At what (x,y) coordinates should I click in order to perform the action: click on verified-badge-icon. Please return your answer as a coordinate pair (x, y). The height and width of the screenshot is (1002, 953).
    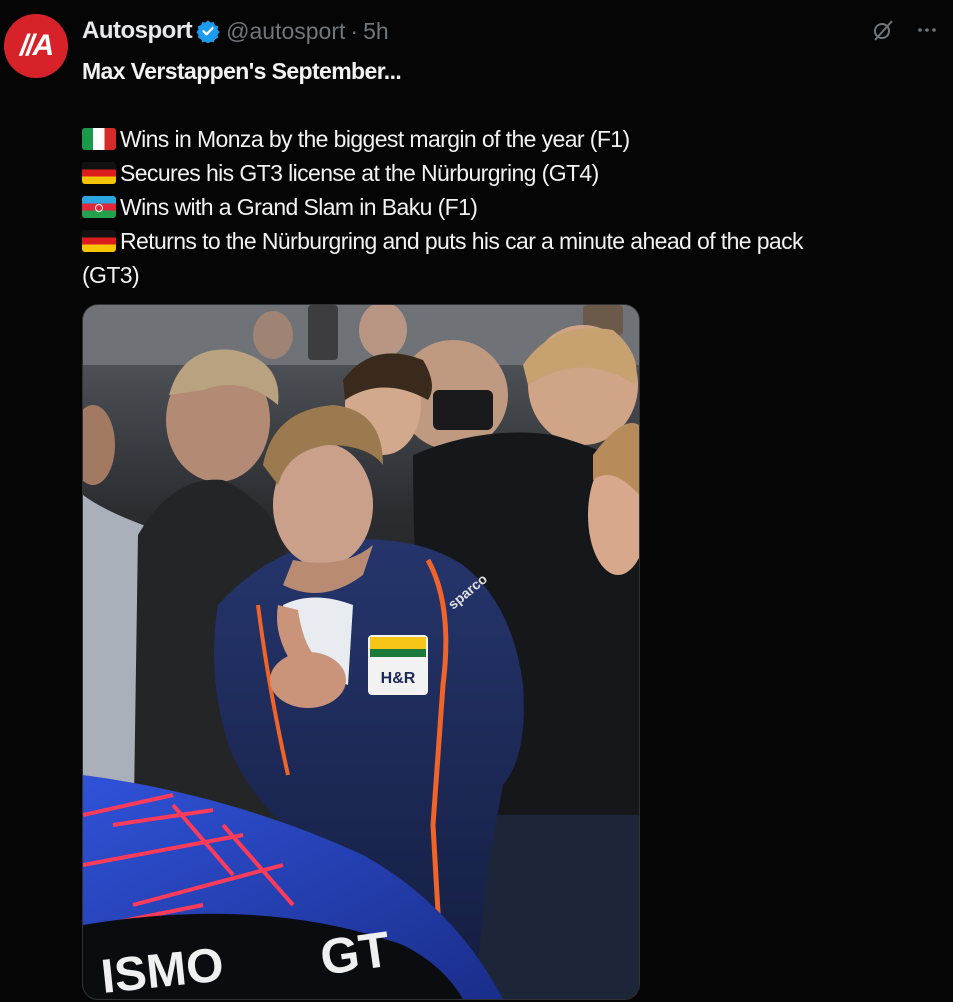
    Looking at the image, I should click on (208, 31).